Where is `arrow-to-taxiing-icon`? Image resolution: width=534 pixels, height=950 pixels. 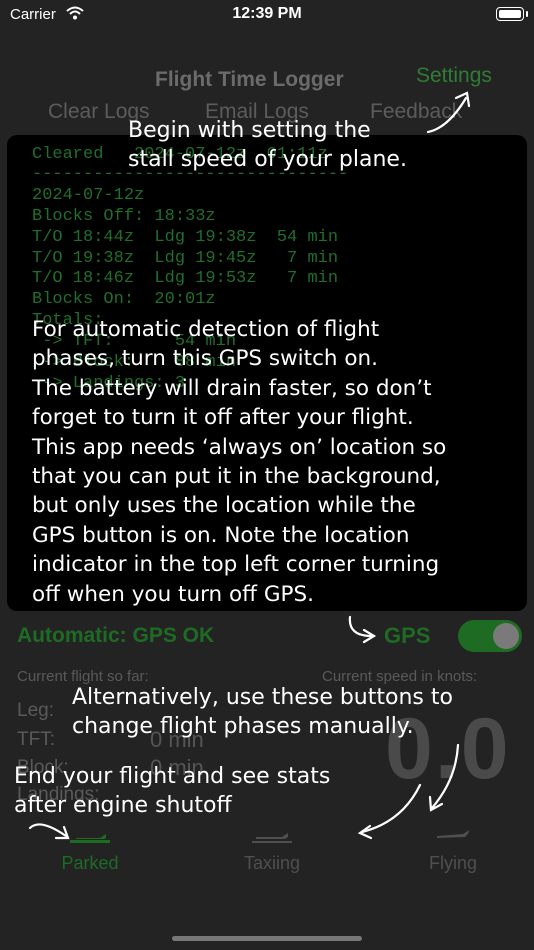
arrow-to-taxiing-icon is located at coordinates (389, 811).